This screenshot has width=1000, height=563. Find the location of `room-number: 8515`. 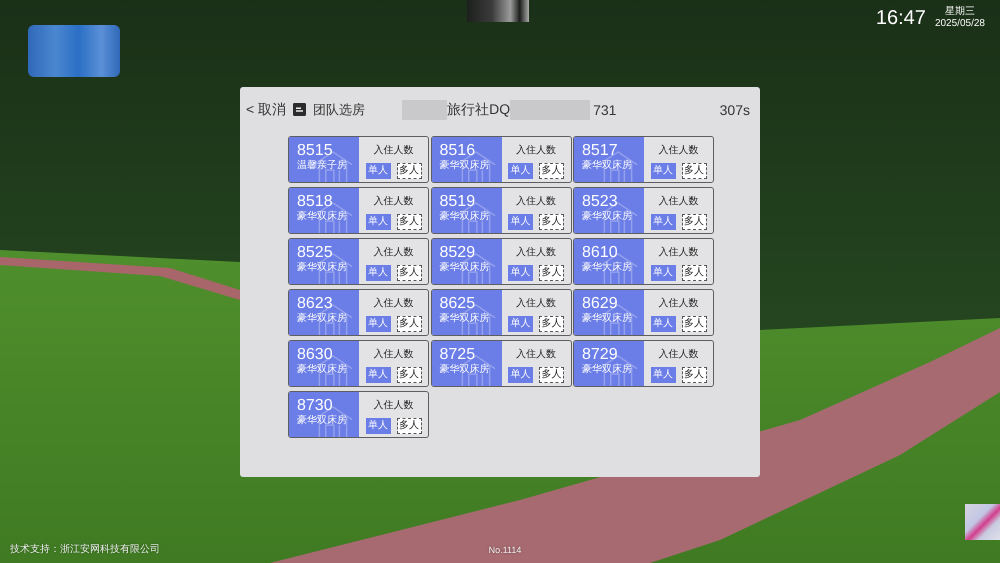

room-number: 8515 is located at coordinates (315, 150).